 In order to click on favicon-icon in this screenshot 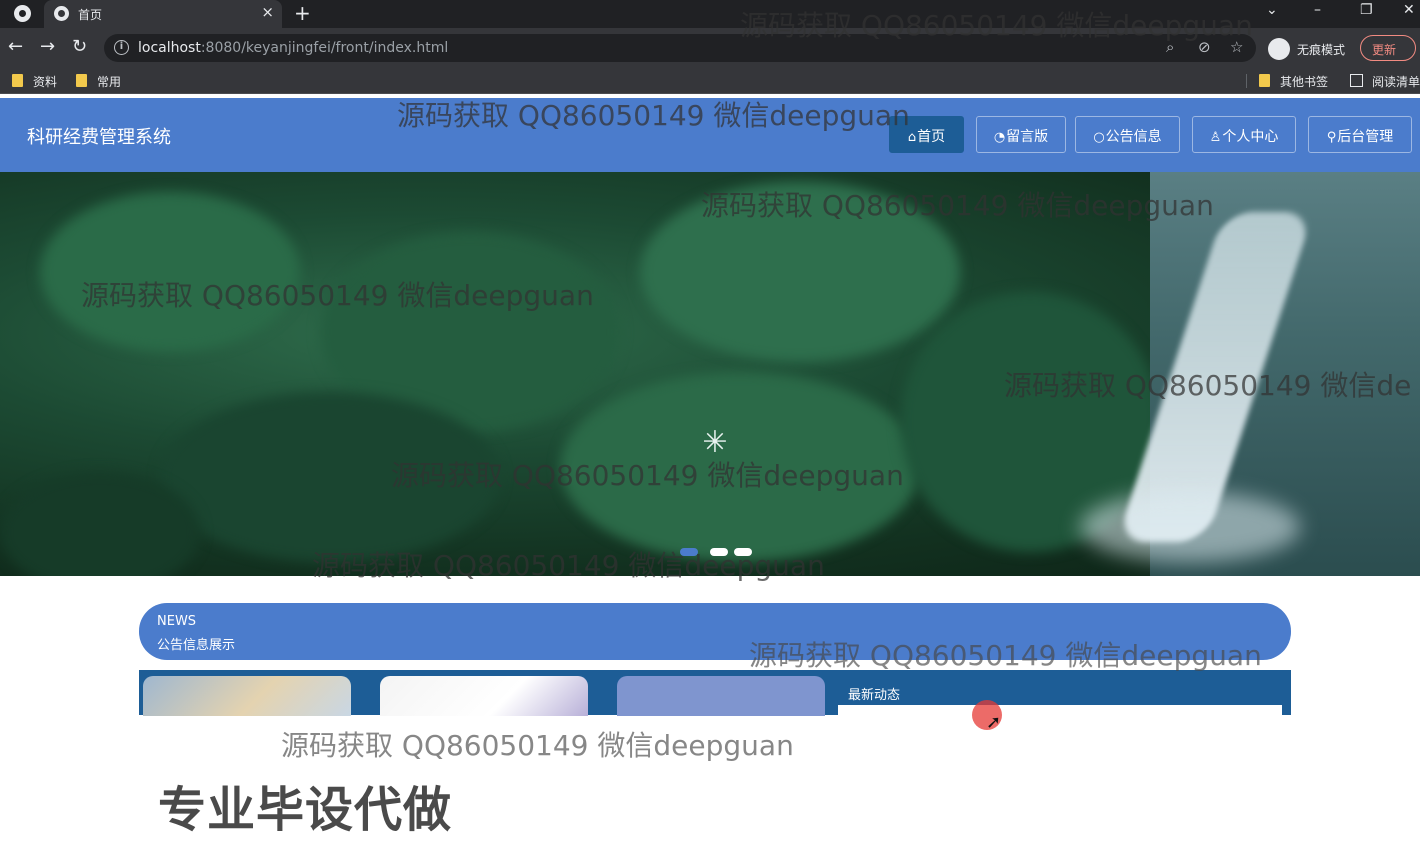, I will do `click(61, 13)`.